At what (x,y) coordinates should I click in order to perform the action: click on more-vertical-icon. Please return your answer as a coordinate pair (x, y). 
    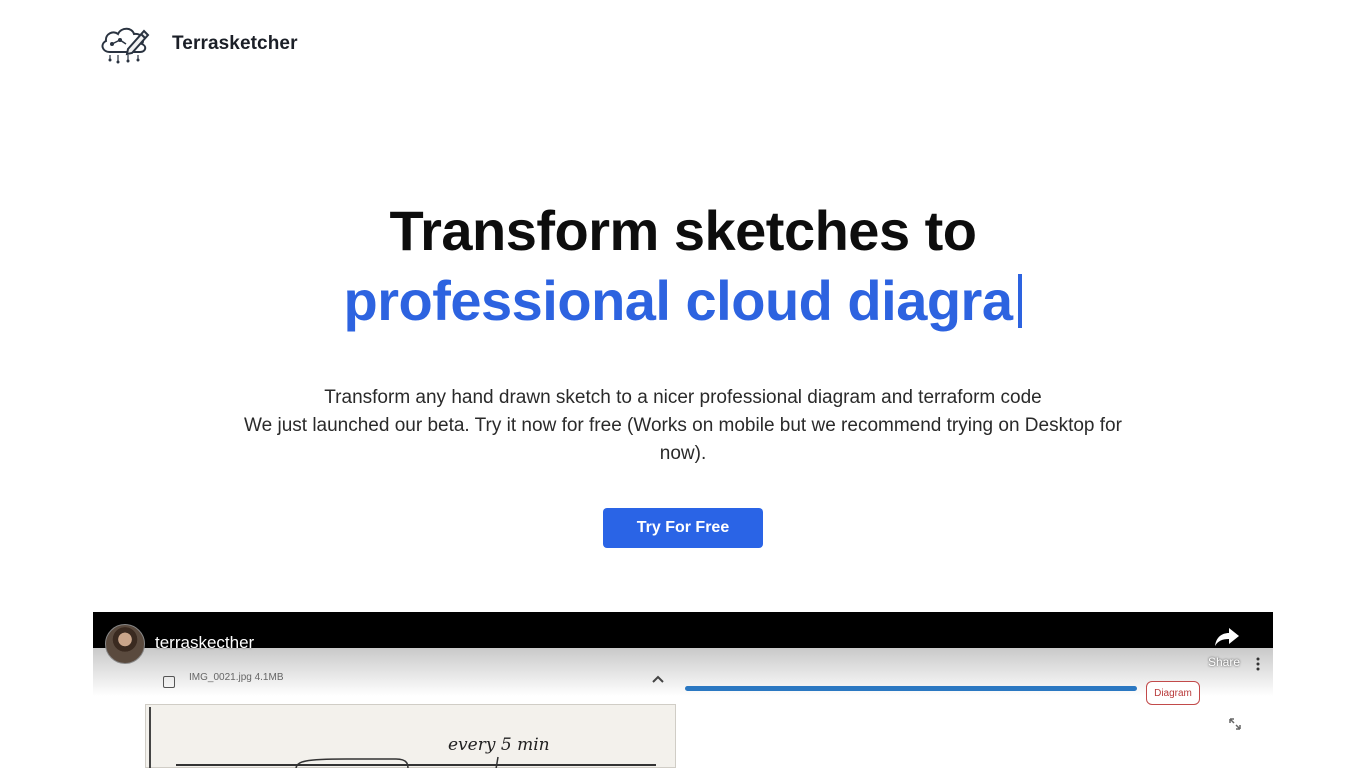
    Looking at the image, I should click on (1258, 664).